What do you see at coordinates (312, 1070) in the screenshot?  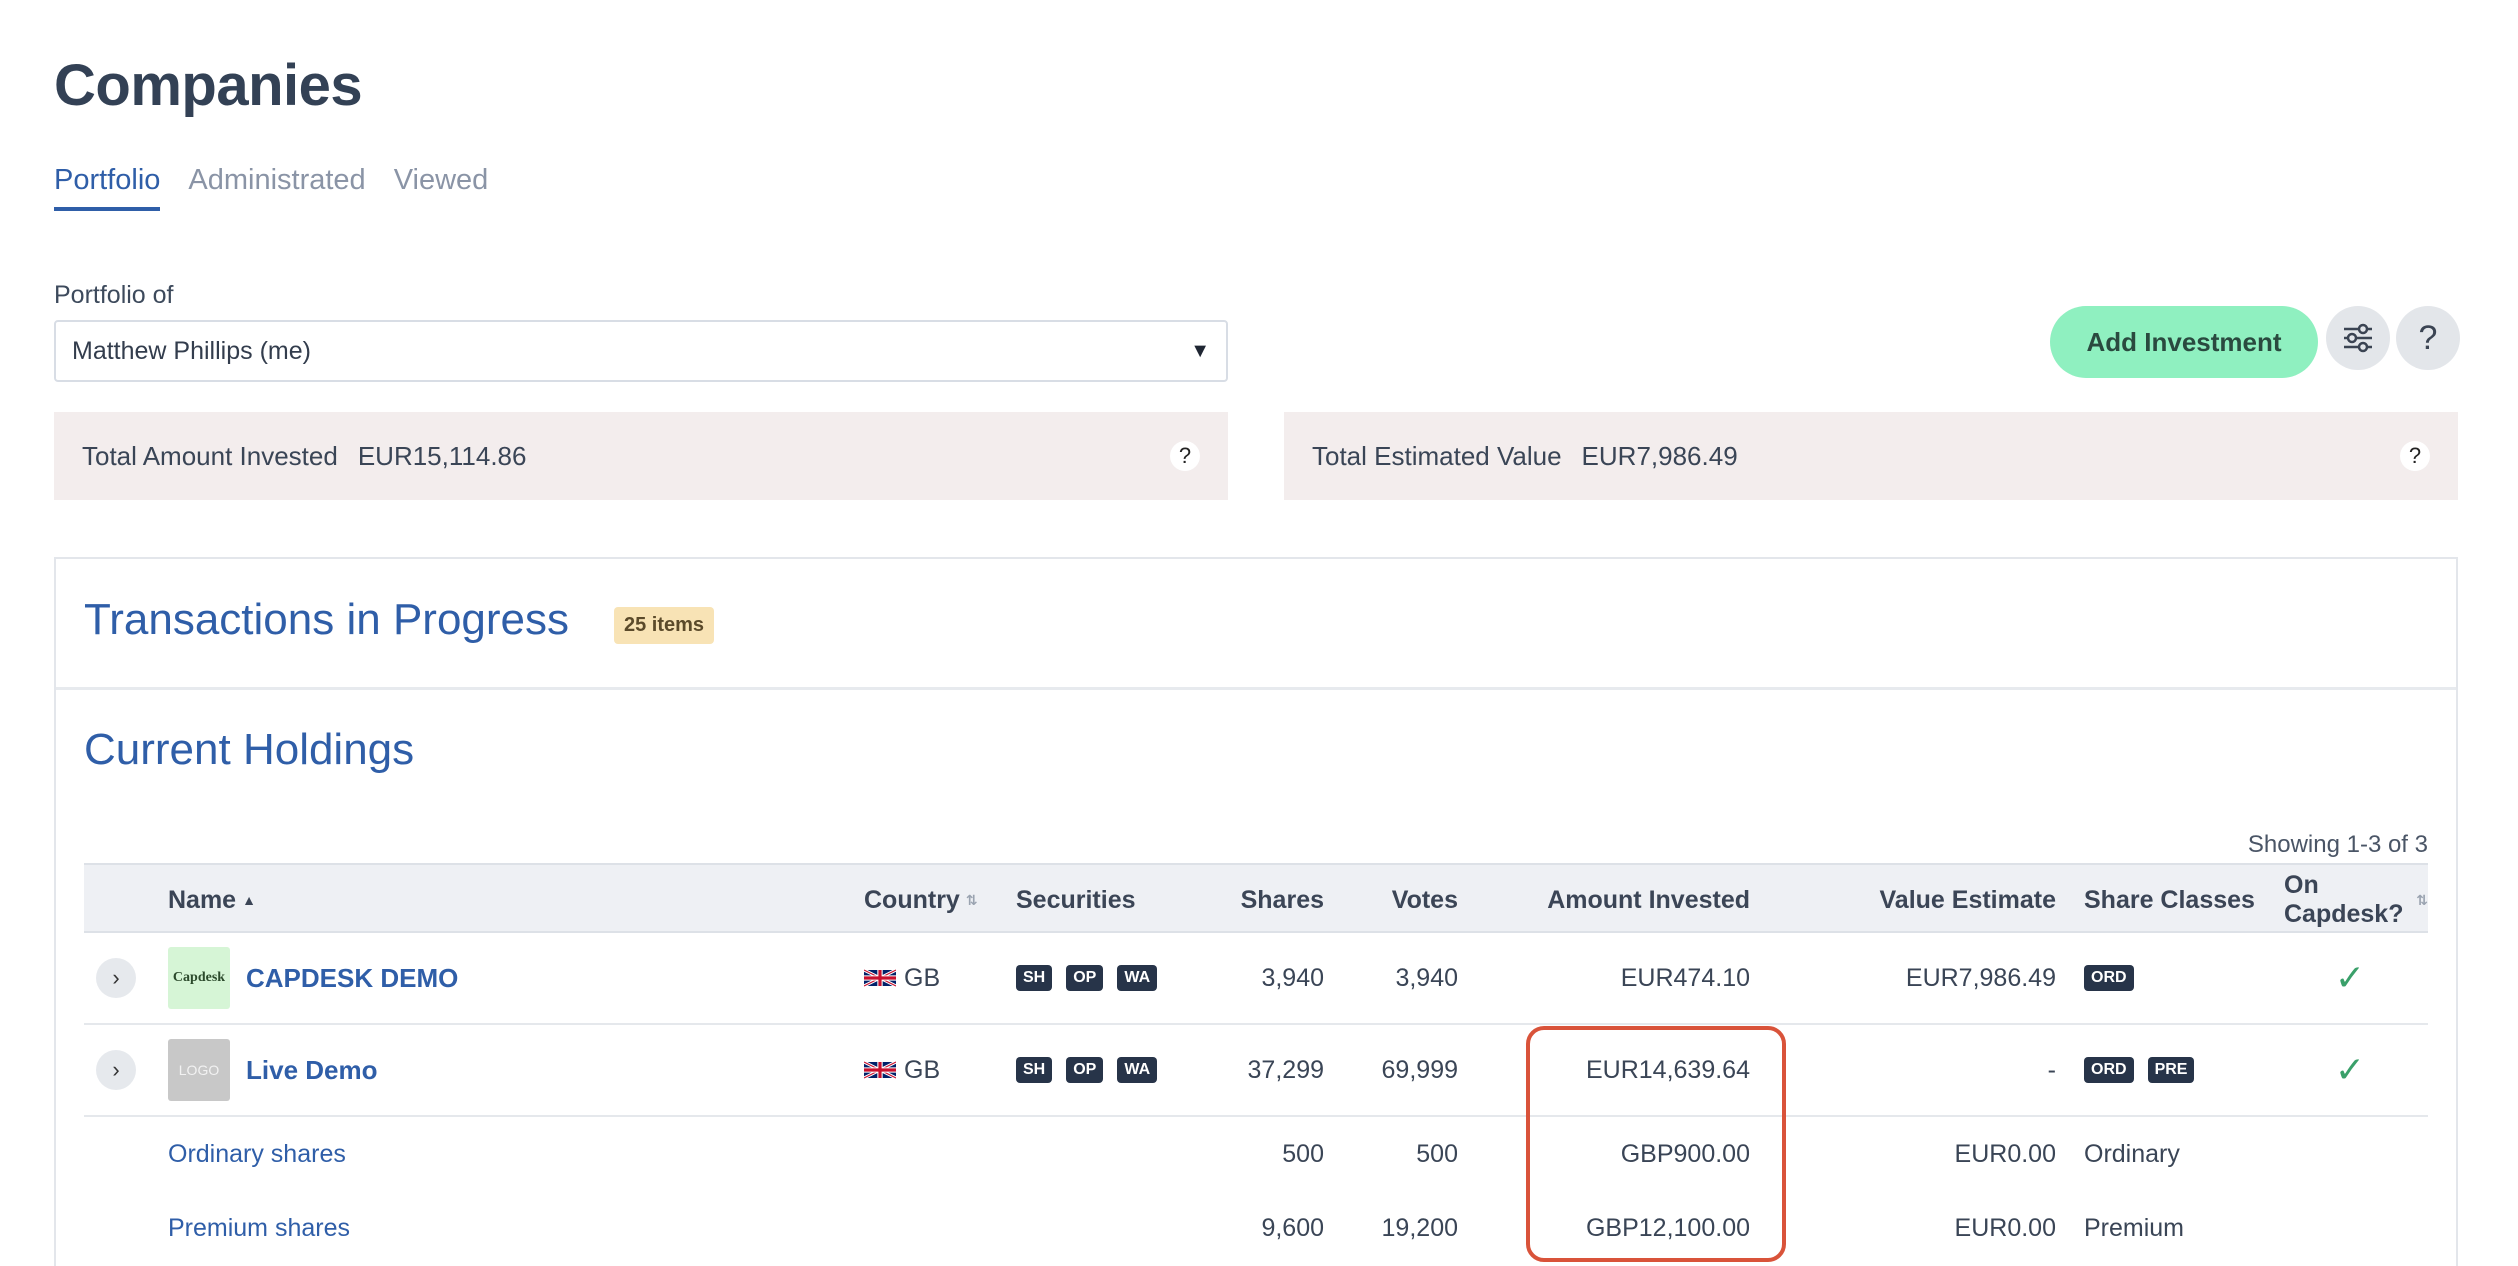 I see `company-name-link: Live Demo` at bounding box center [312, 1070].